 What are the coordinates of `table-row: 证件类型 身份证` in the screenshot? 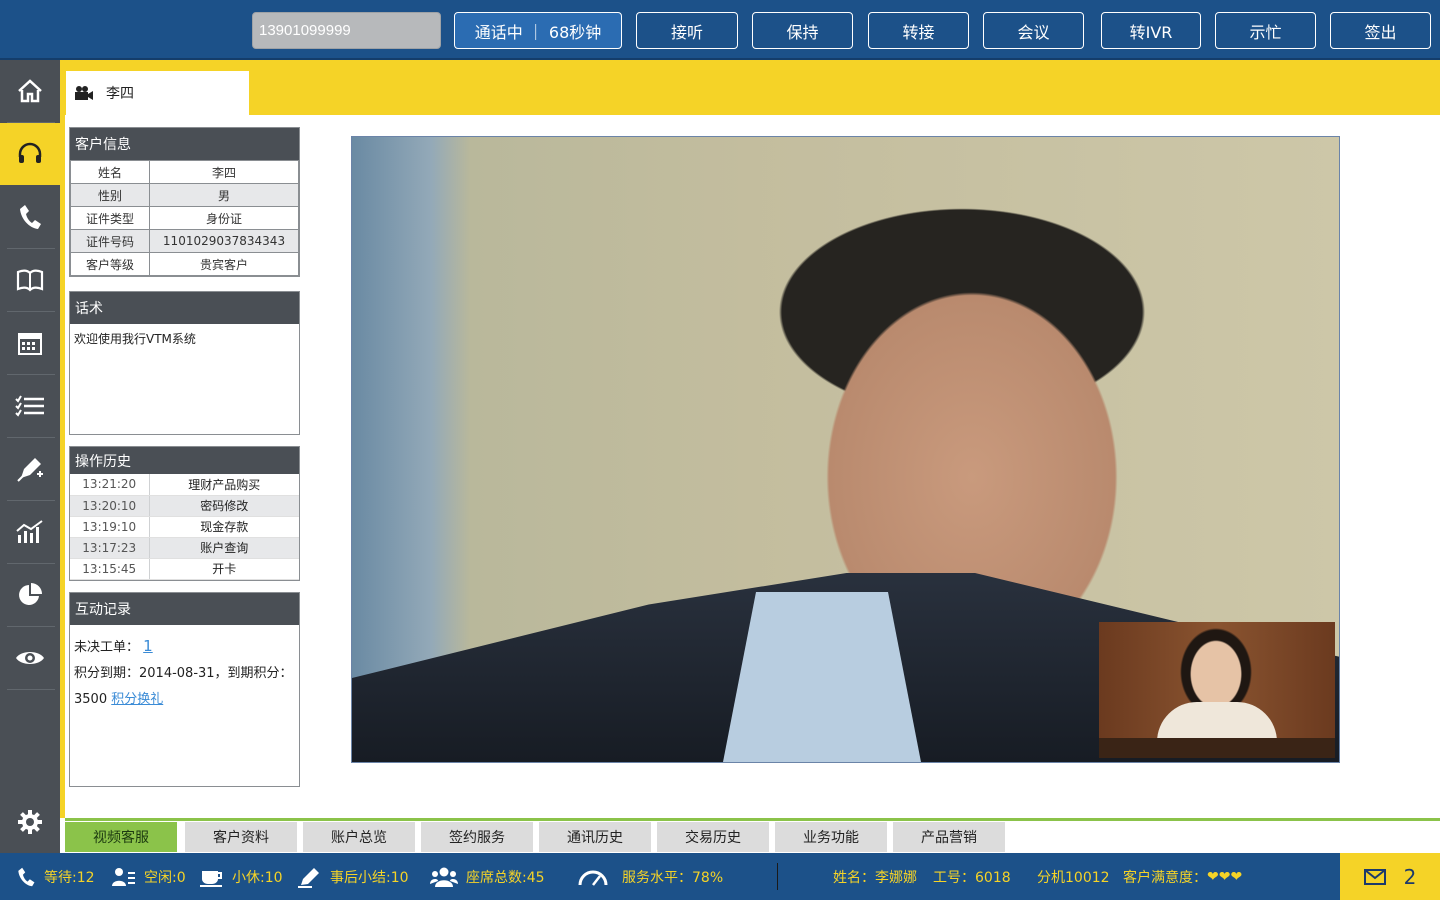 It's located at (184, 218).